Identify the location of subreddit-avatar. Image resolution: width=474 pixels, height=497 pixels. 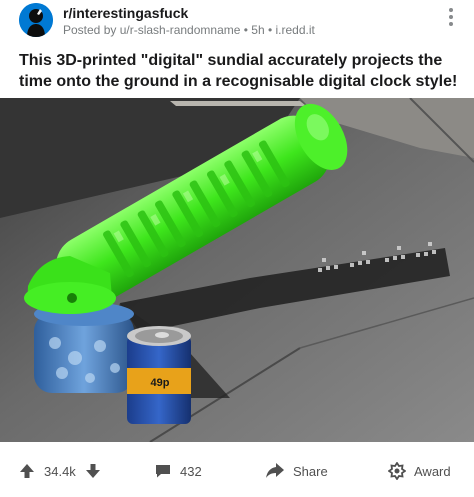
(36, 20).